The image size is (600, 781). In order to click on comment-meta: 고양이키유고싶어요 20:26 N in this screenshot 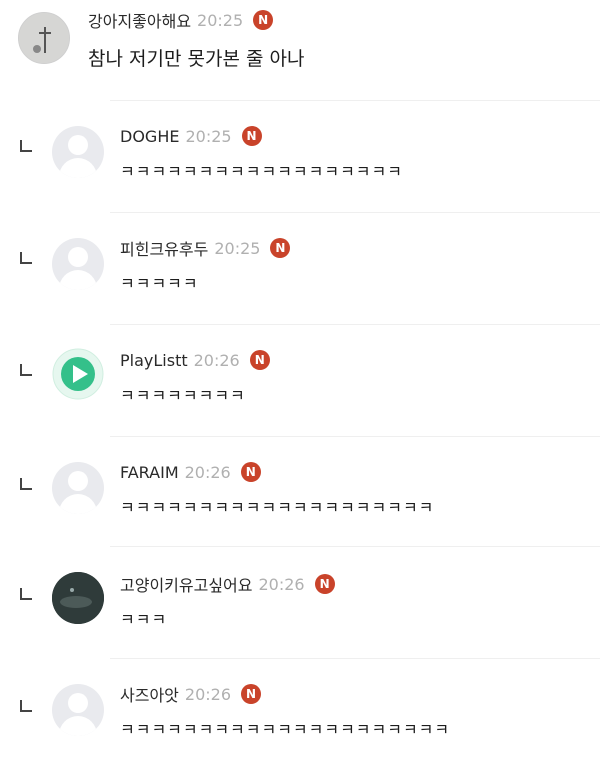, I will do `click(227, 584)`.